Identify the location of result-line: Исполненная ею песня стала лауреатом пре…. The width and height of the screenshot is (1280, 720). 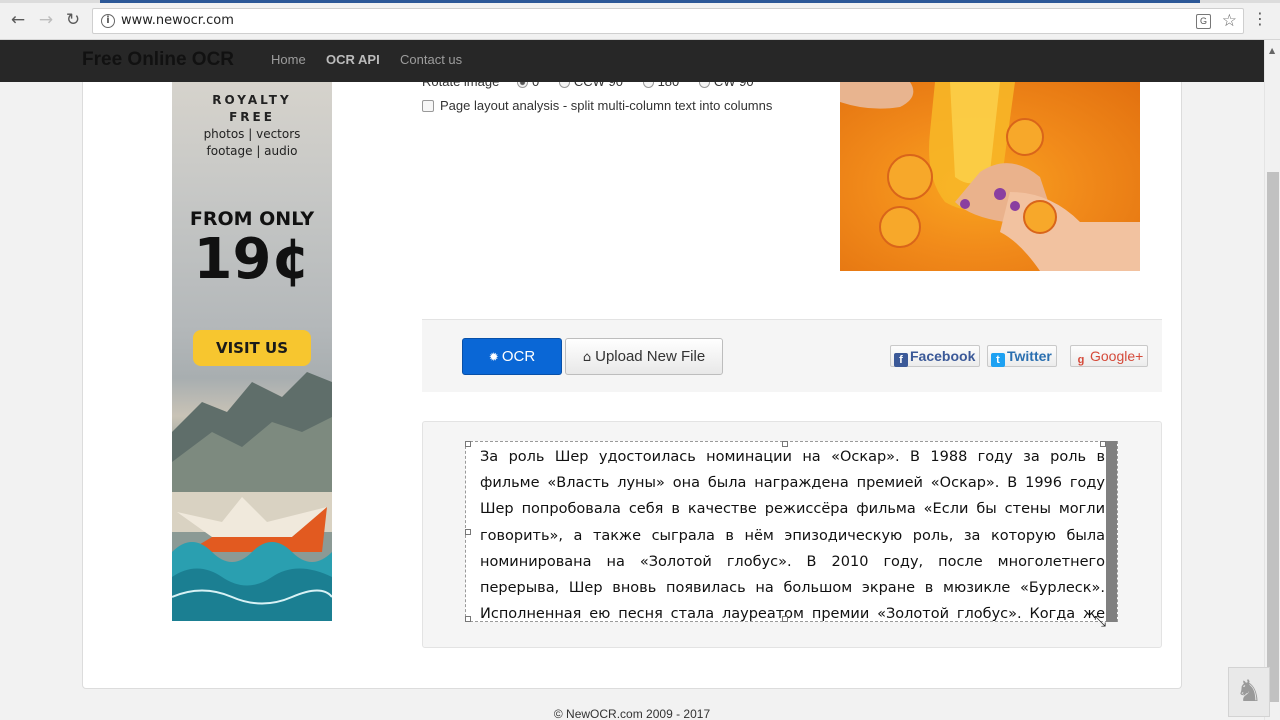
(792, 614).